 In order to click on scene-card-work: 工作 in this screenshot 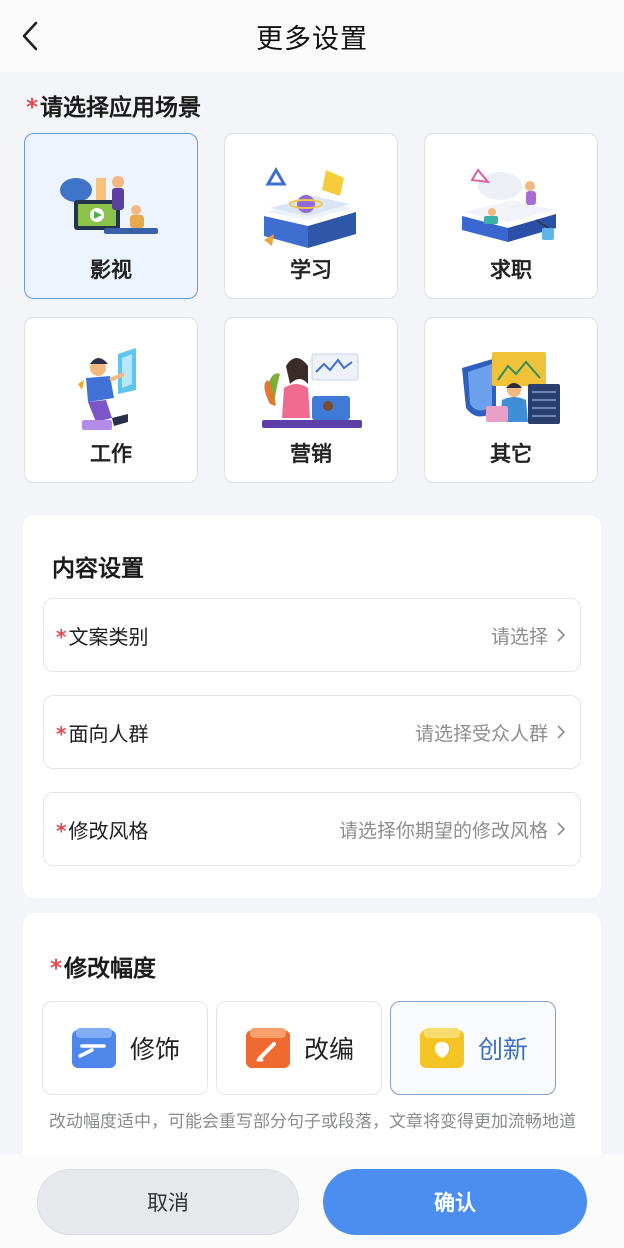, I will do `click(111, 400)`.